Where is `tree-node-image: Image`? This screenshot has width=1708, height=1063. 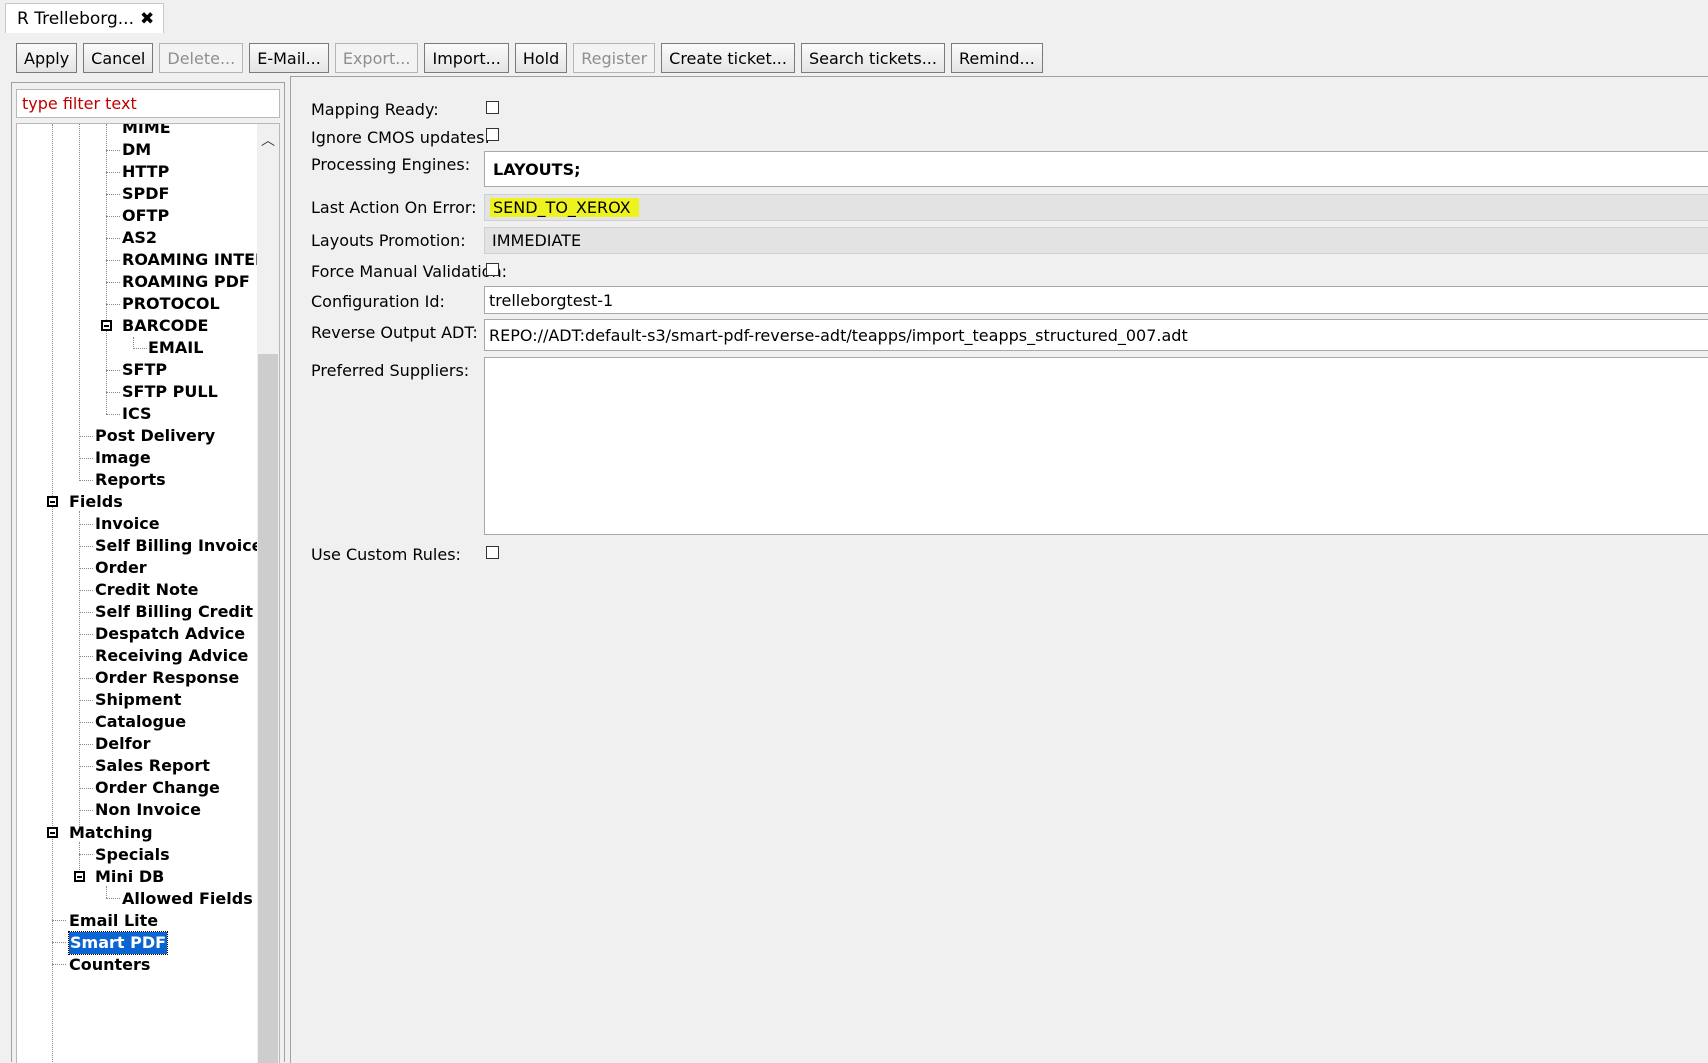 tree-node-image: Image is located at coordinates (123, 458).